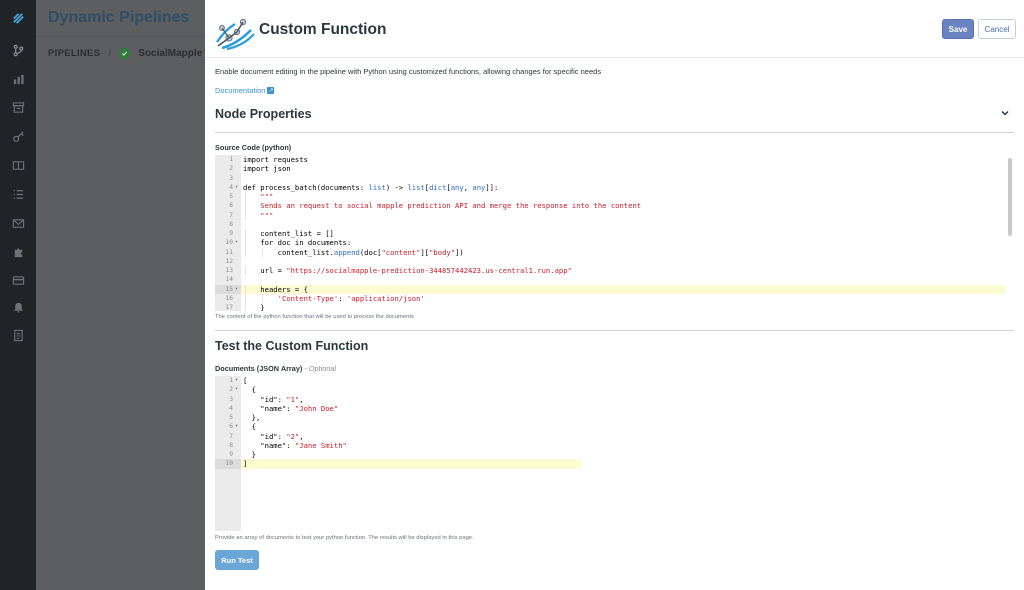 The image size is (1024, 590). What do you see at coordinates (614, 57) in the screenshot?
I see `header-divider` at bounding box center [614, 57].